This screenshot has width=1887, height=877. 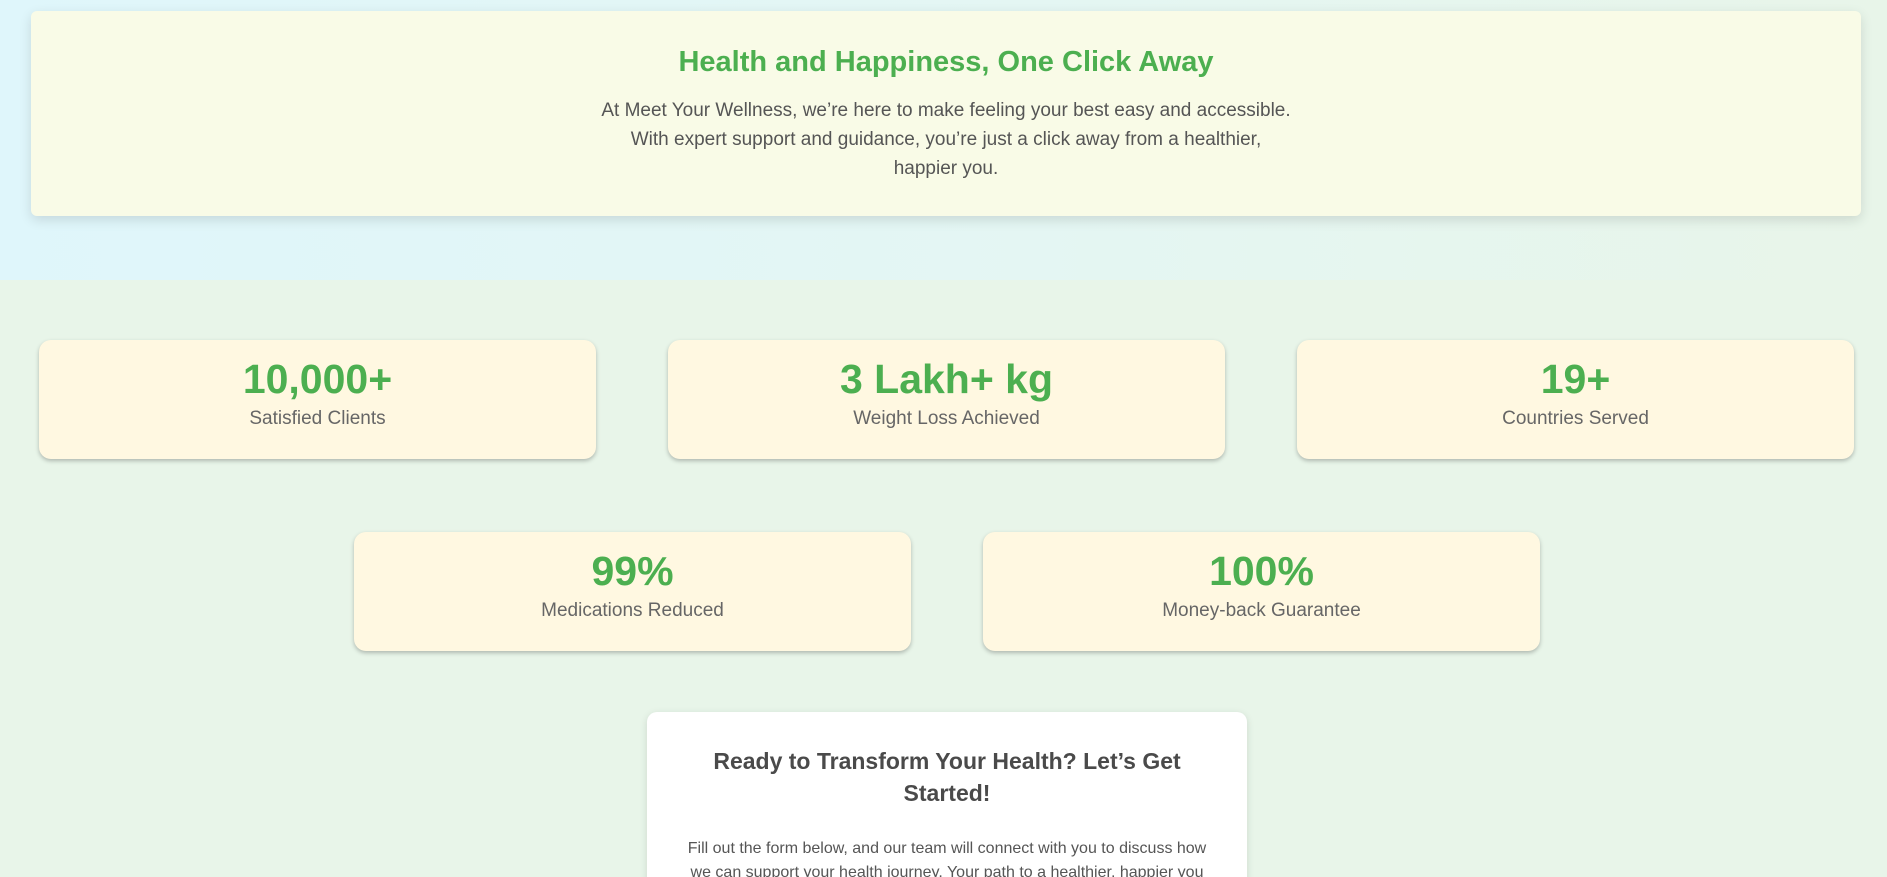 What do you see at coordinates (317, 418) in the screenshot?
I see `stat-label: Satisfied Clients` at bounding box center [317, 418].